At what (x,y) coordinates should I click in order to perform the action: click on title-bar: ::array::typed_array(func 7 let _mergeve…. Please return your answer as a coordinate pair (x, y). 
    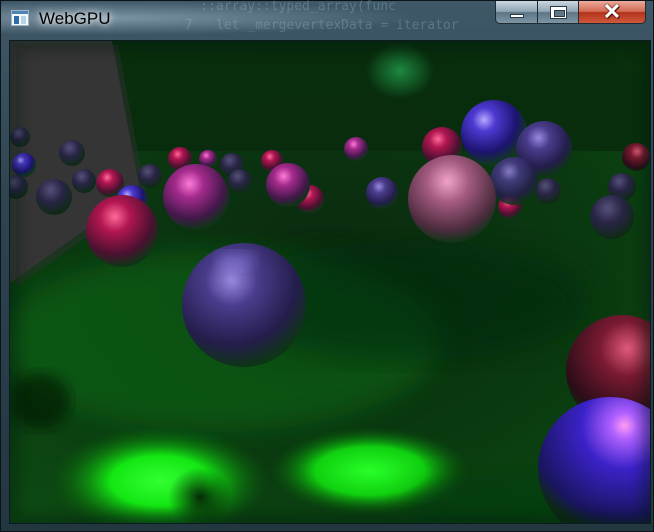
    Looking at the image, I should click on (327, 18).